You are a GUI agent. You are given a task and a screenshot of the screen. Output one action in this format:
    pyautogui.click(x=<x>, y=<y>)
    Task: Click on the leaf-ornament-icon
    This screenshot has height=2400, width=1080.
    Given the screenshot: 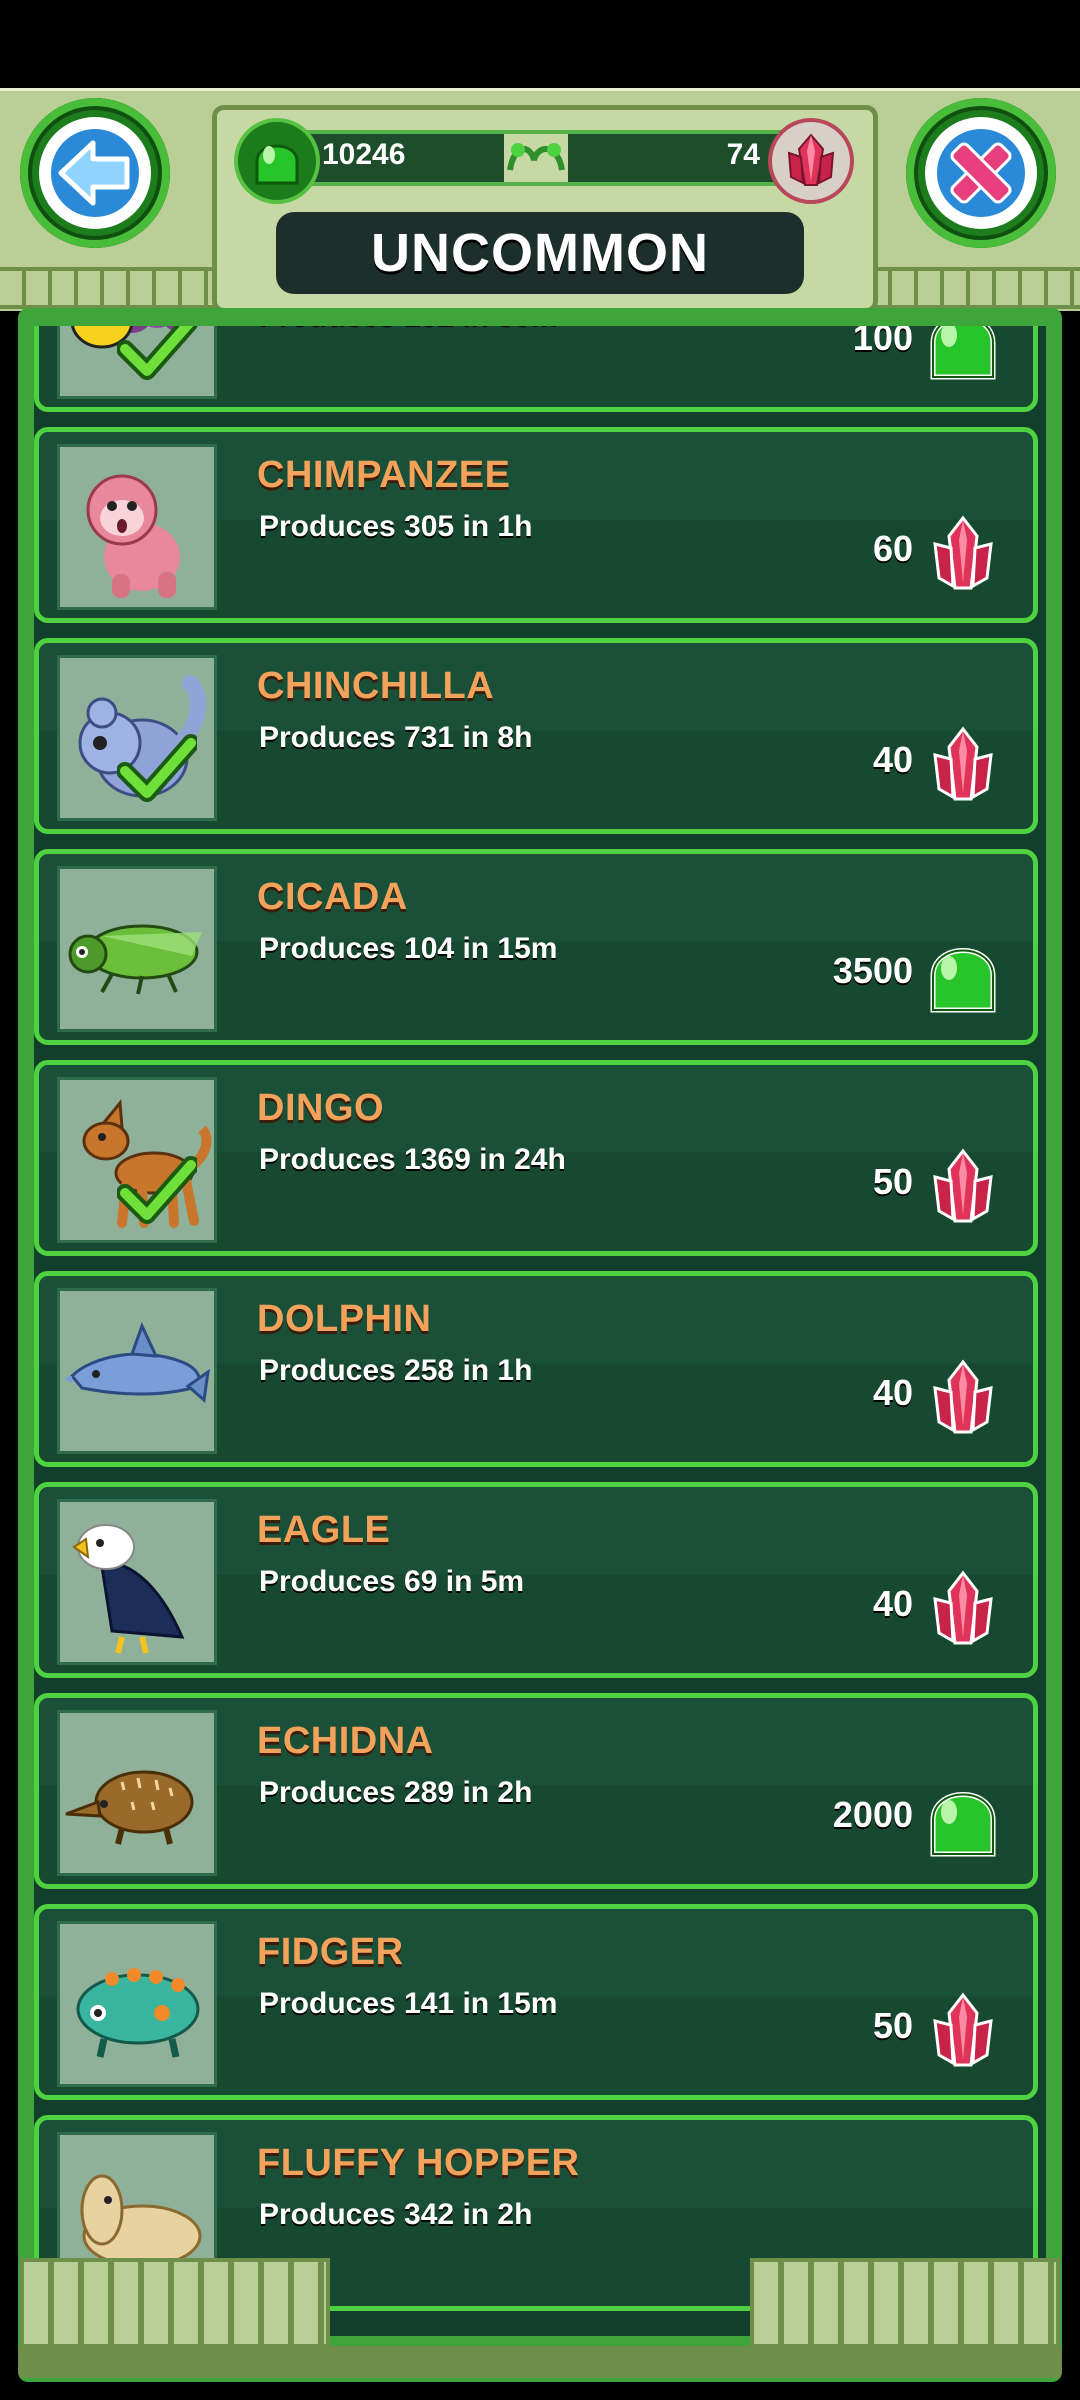 What is the action you would take?
    pyautogui.click(x=536, y=157)
    